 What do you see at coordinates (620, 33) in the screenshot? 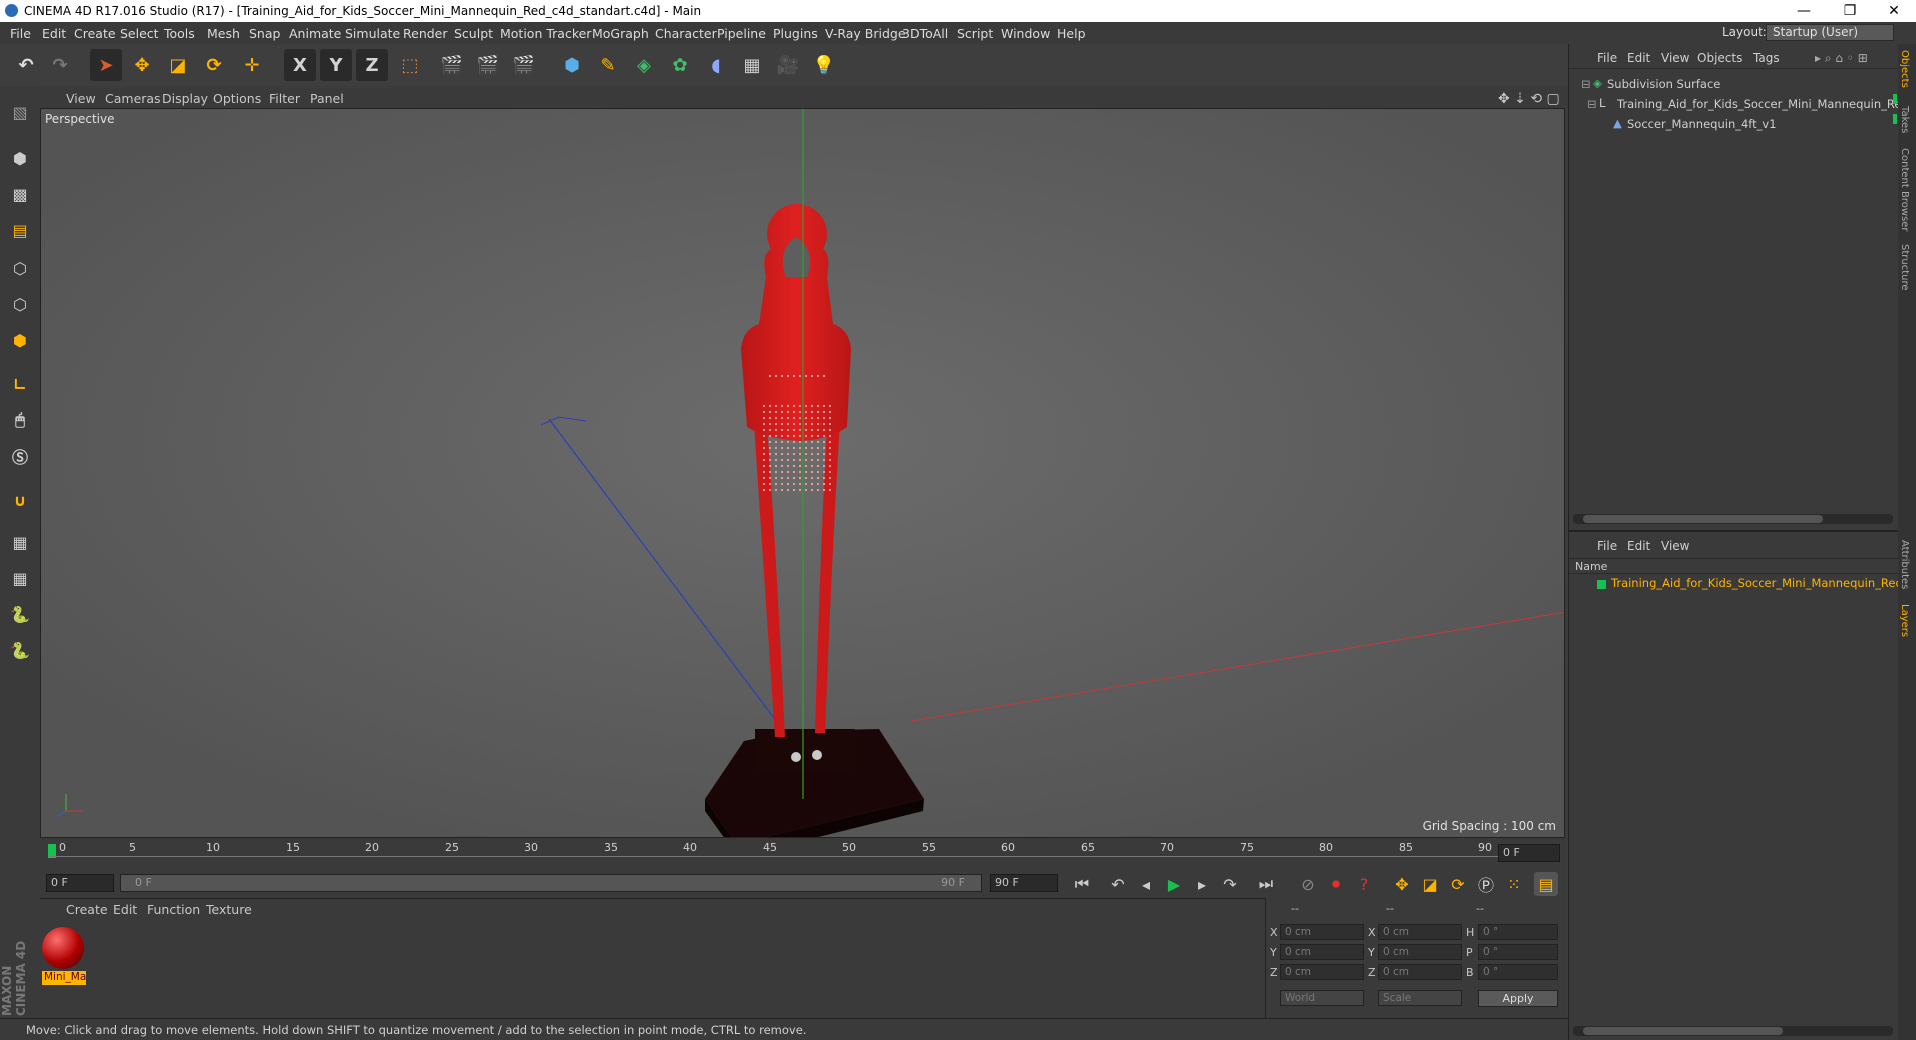
I see `menu-mograph: MoGraph` at bounding box center [620, 33].